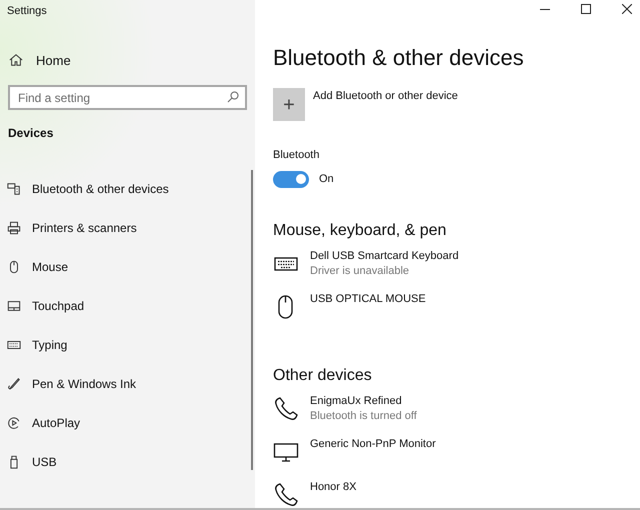  Describe the element at coordinates (45, 305) in the screenshot. I see `nav-item: Touchpad` at that location.